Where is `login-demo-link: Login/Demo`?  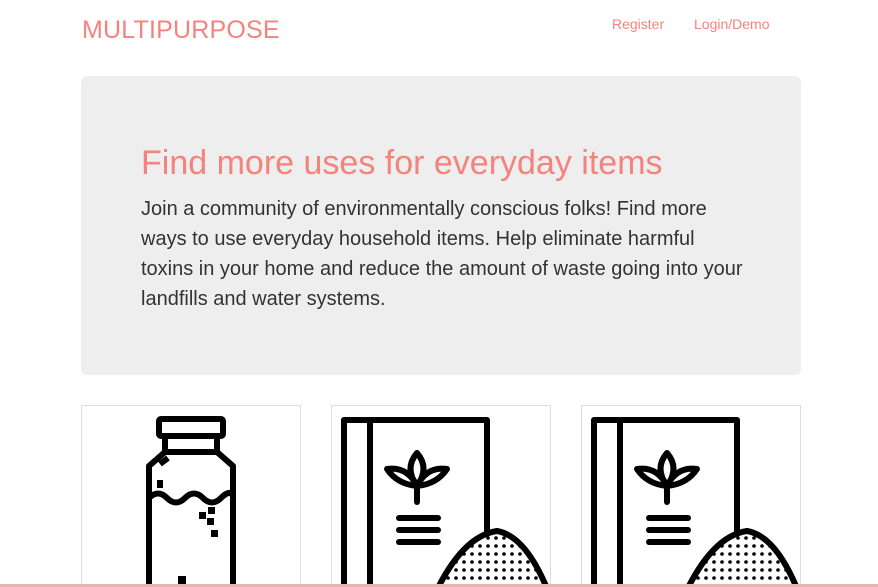
login-demo-link: Login/Demo is located at coordinates (732, 24).